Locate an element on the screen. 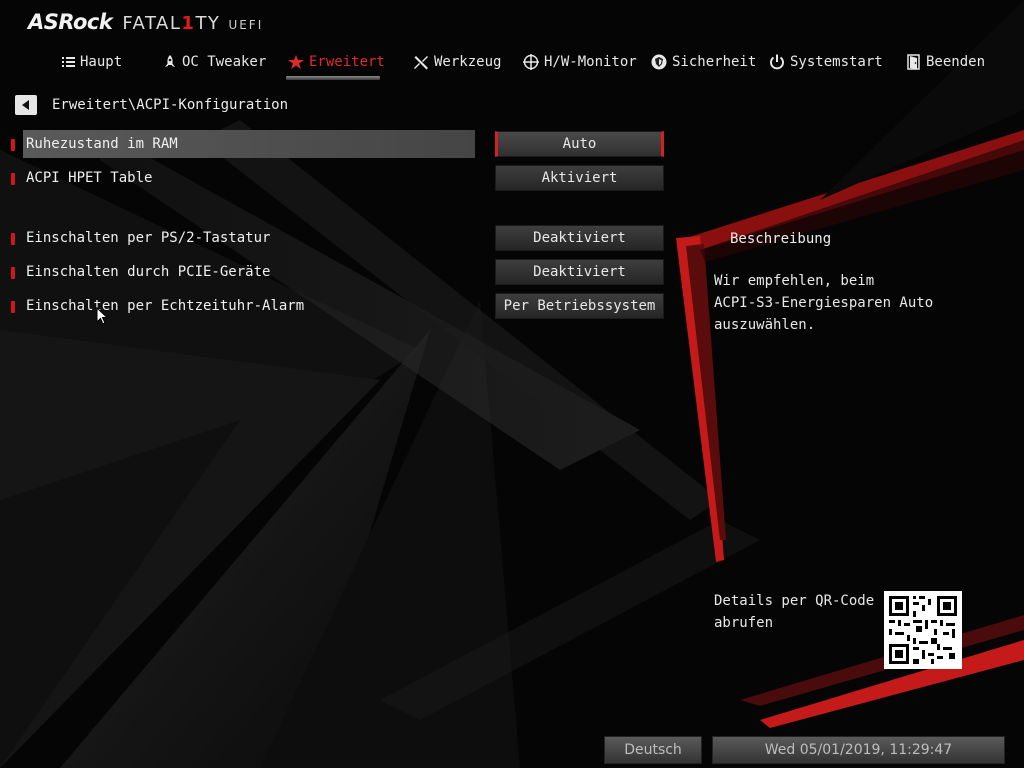  tab-beenden-label: Beenden is located at coordinates (956, 62).